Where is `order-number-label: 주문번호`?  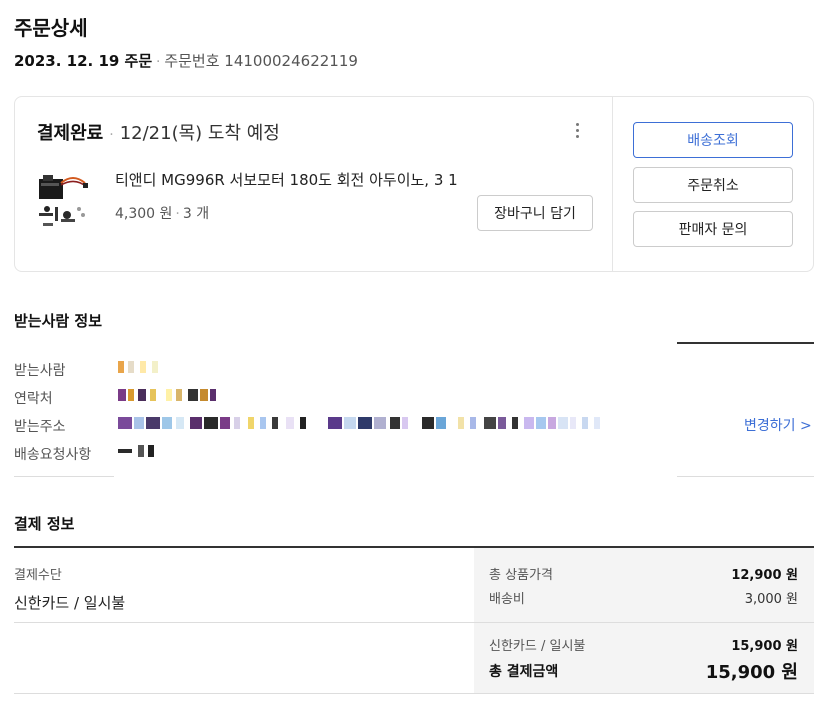 order-number-label: 주문번호 is located at coordinates (192, 61).